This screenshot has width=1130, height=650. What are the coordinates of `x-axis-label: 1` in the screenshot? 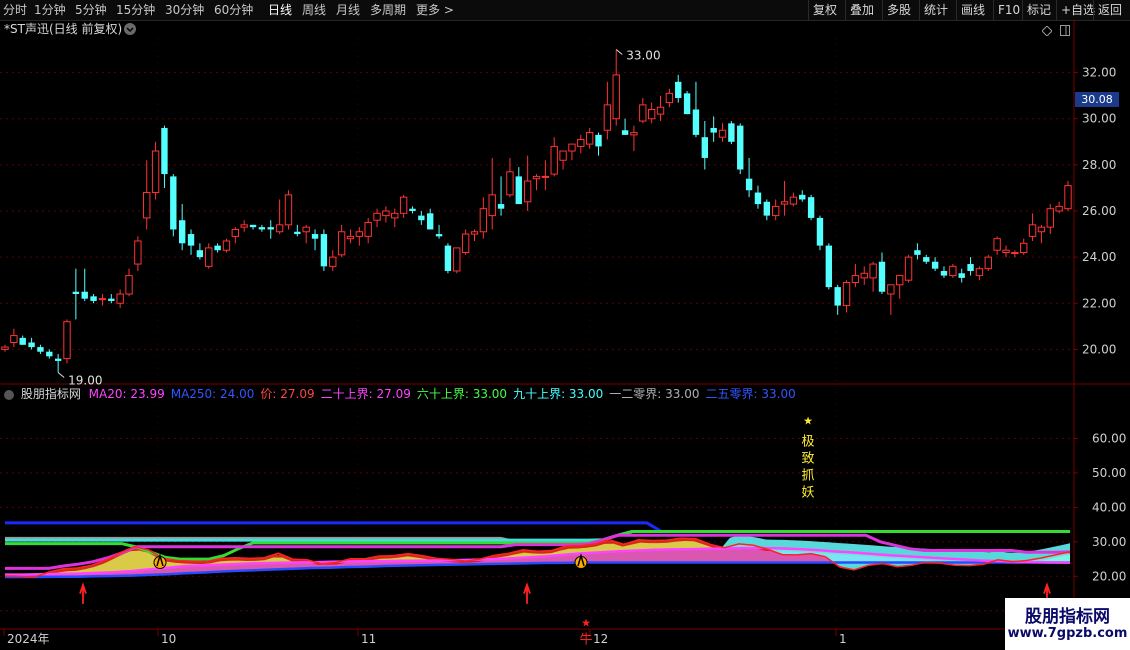 It's located at (843, 639).